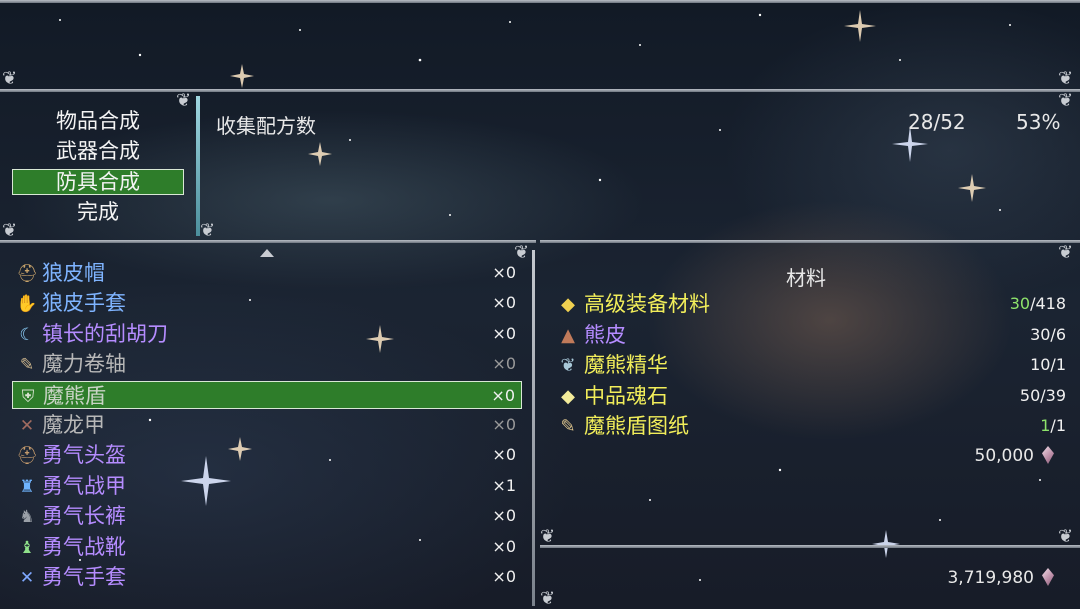 This screenshot has width=1080, height=609. I want to click on material-row: ◆ 高级装备材料 30/418, so click(811, 304).